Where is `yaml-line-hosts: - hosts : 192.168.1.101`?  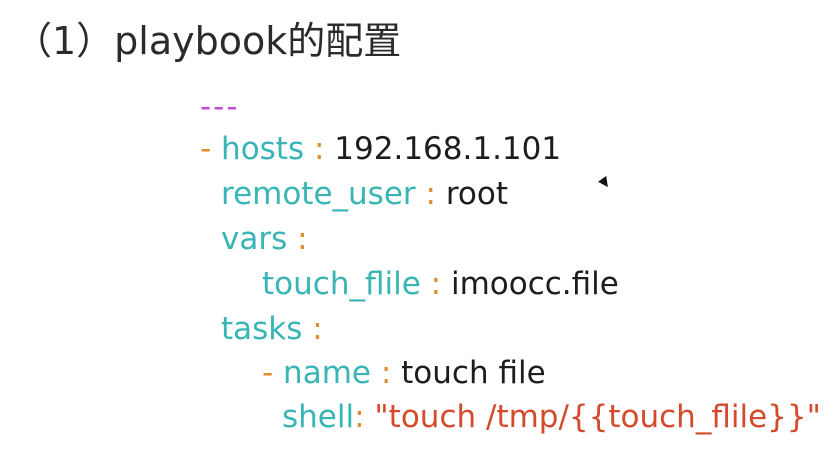 yaml-line-hosts: - hosts : 192.168.1.101 is located at coordinates (380, 149).